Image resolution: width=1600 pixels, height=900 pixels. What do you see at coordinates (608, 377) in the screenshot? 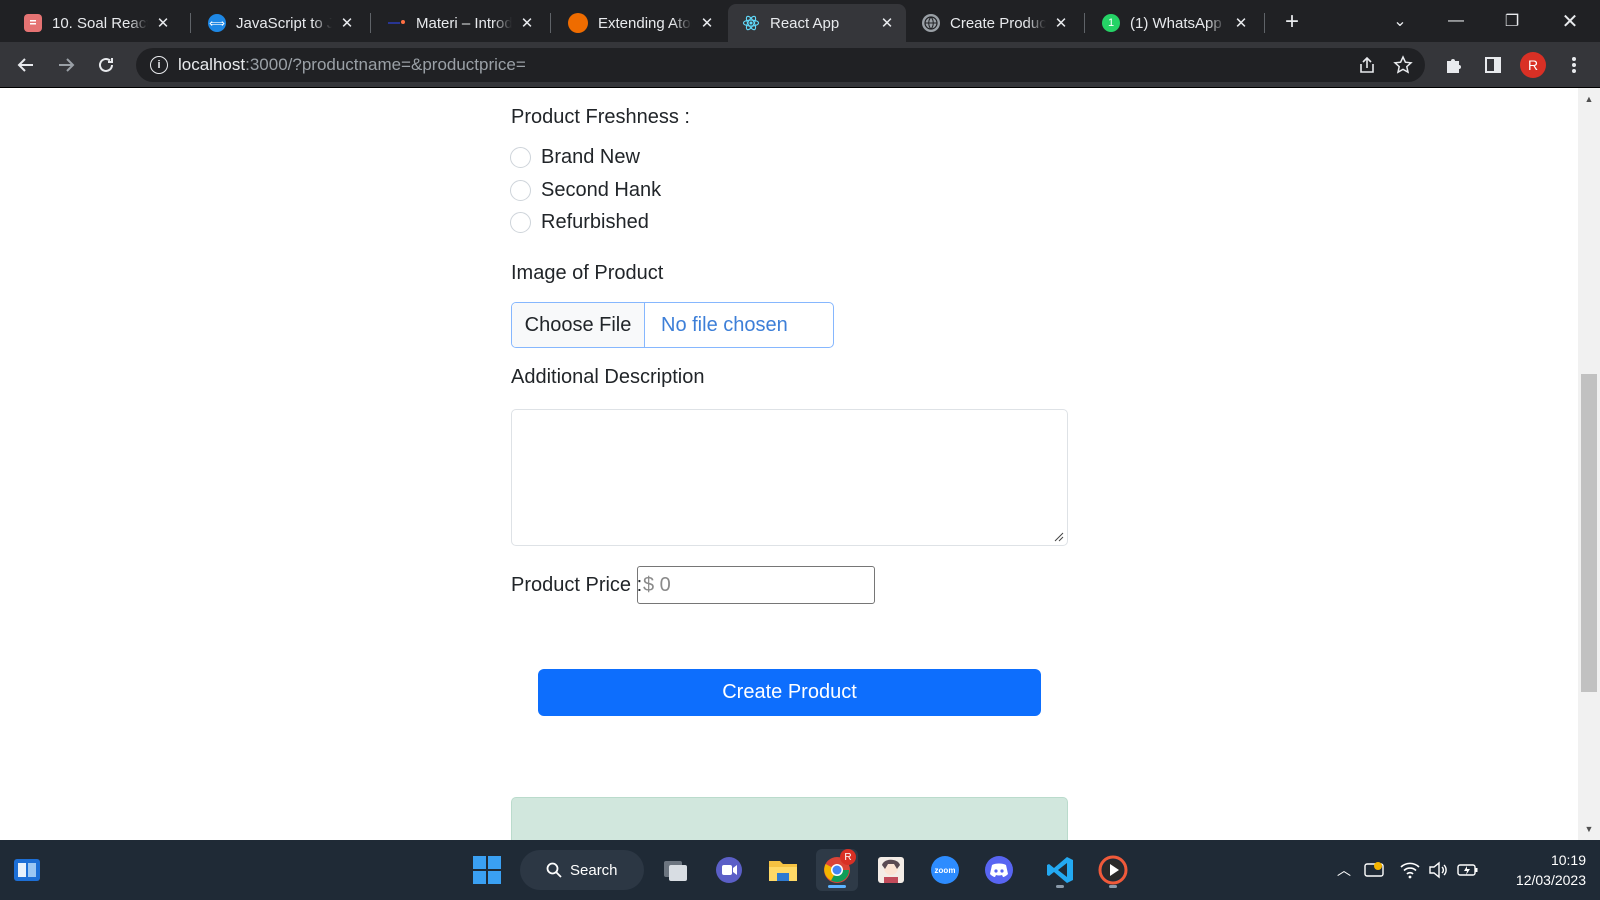
I see `description-label: Additional Description` at bounding box center [608, 377].